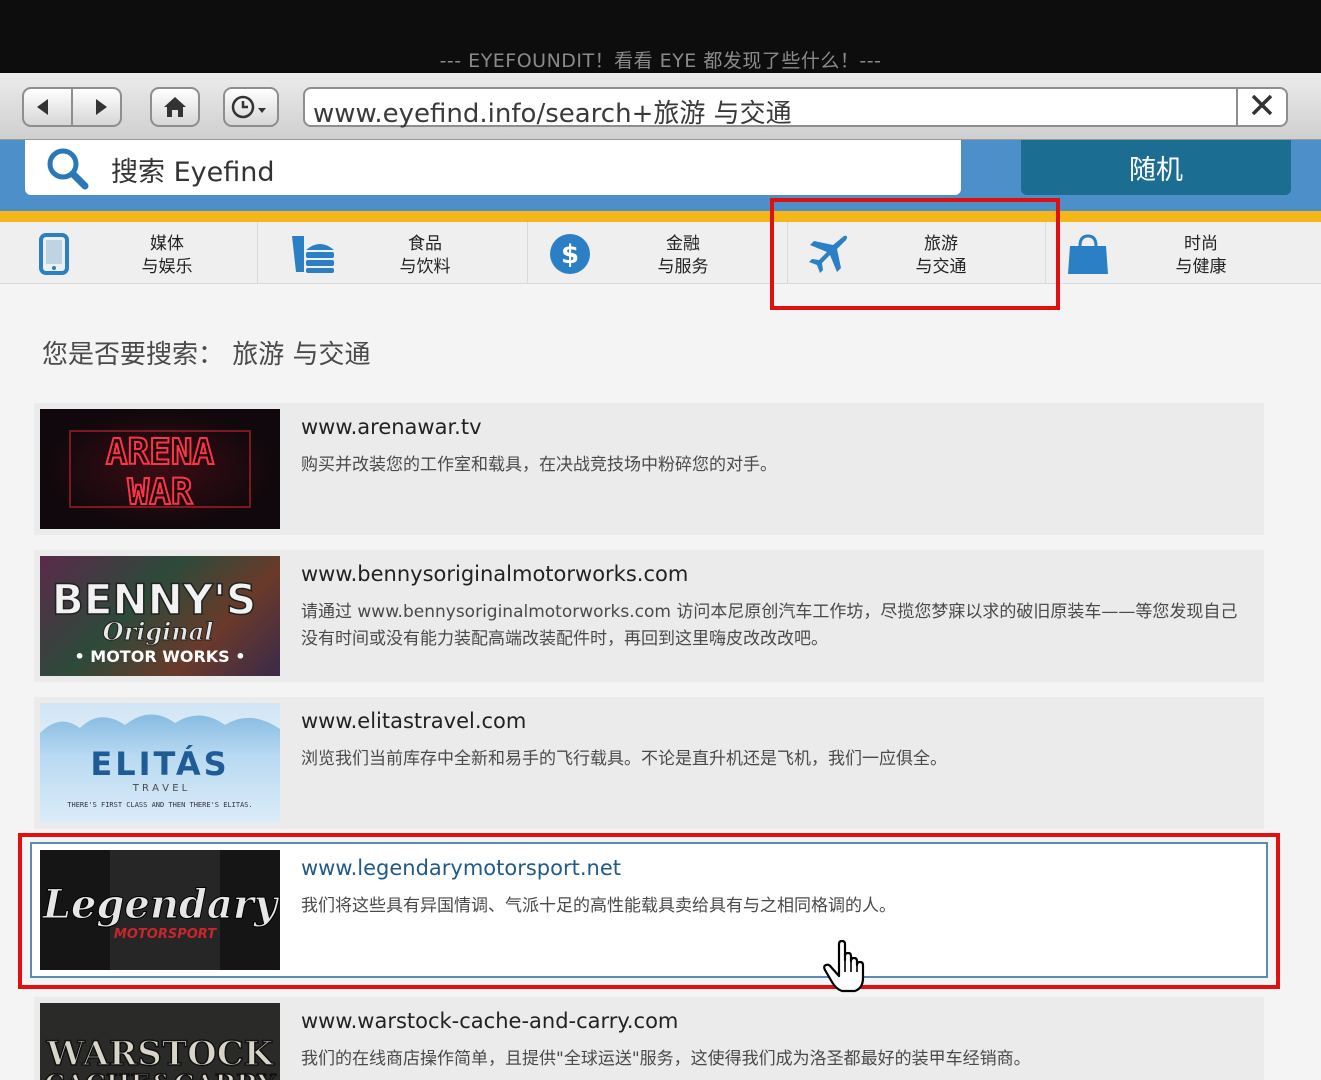 This screenshot has width=1321, height=1080. What do you see at coordinates (425, 255) in the screenshot?
I see `category-label: 食品 与饮料` at bounding box center [425, 255].